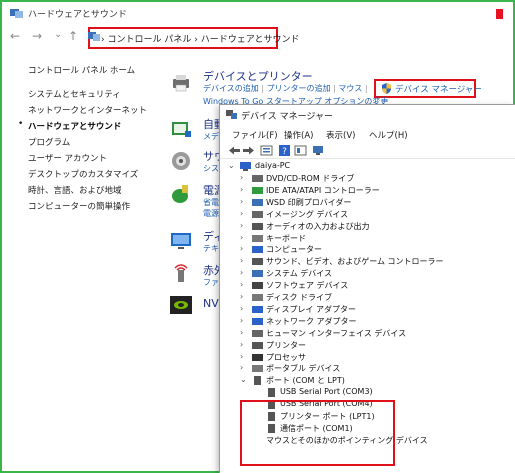 This screenshot has height=473, width=515. I want to click on sound-link: シス, so click(211, 168).